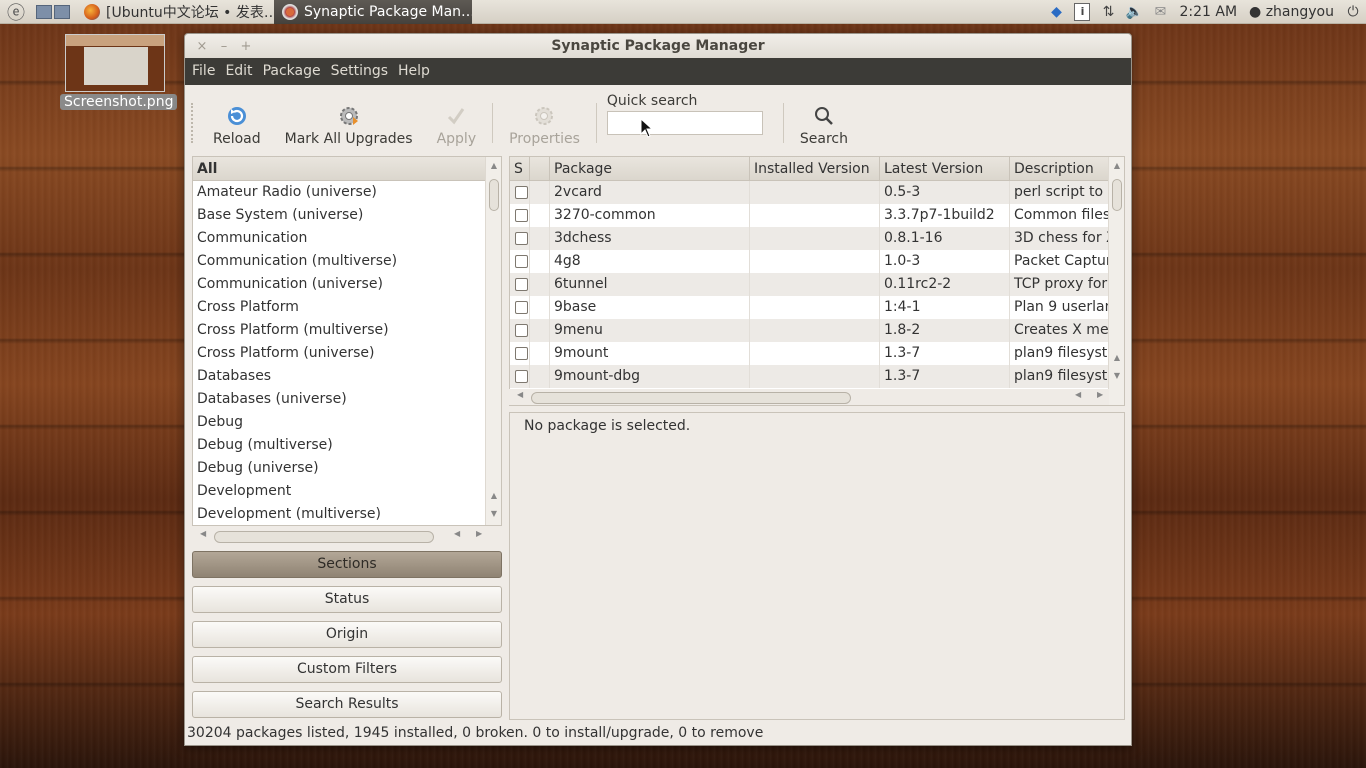 This screenshot has width=1366, height=768. I want to click on menu-help: Help, so click(414, 71).